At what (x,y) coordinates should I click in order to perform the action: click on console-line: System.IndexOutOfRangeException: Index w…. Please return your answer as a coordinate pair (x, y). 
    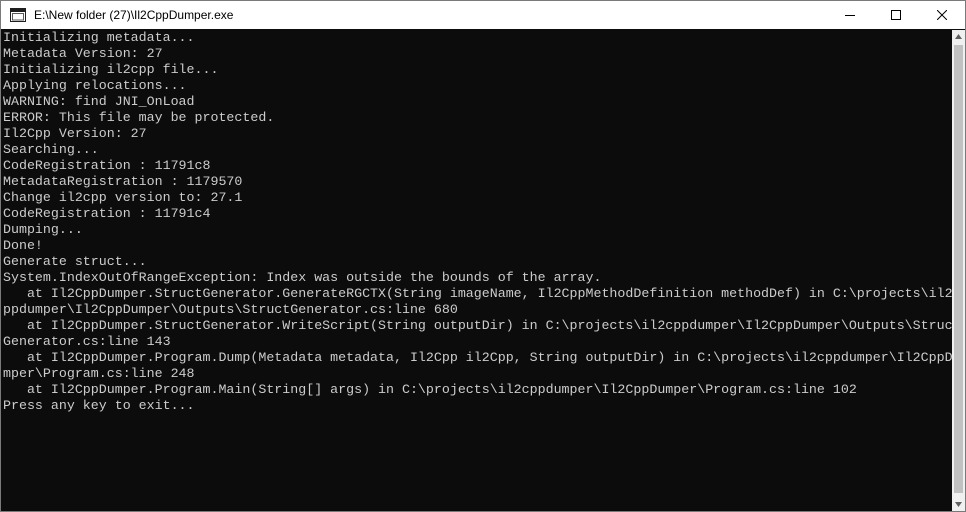
    Looking at the image, I should click on (302, 277).